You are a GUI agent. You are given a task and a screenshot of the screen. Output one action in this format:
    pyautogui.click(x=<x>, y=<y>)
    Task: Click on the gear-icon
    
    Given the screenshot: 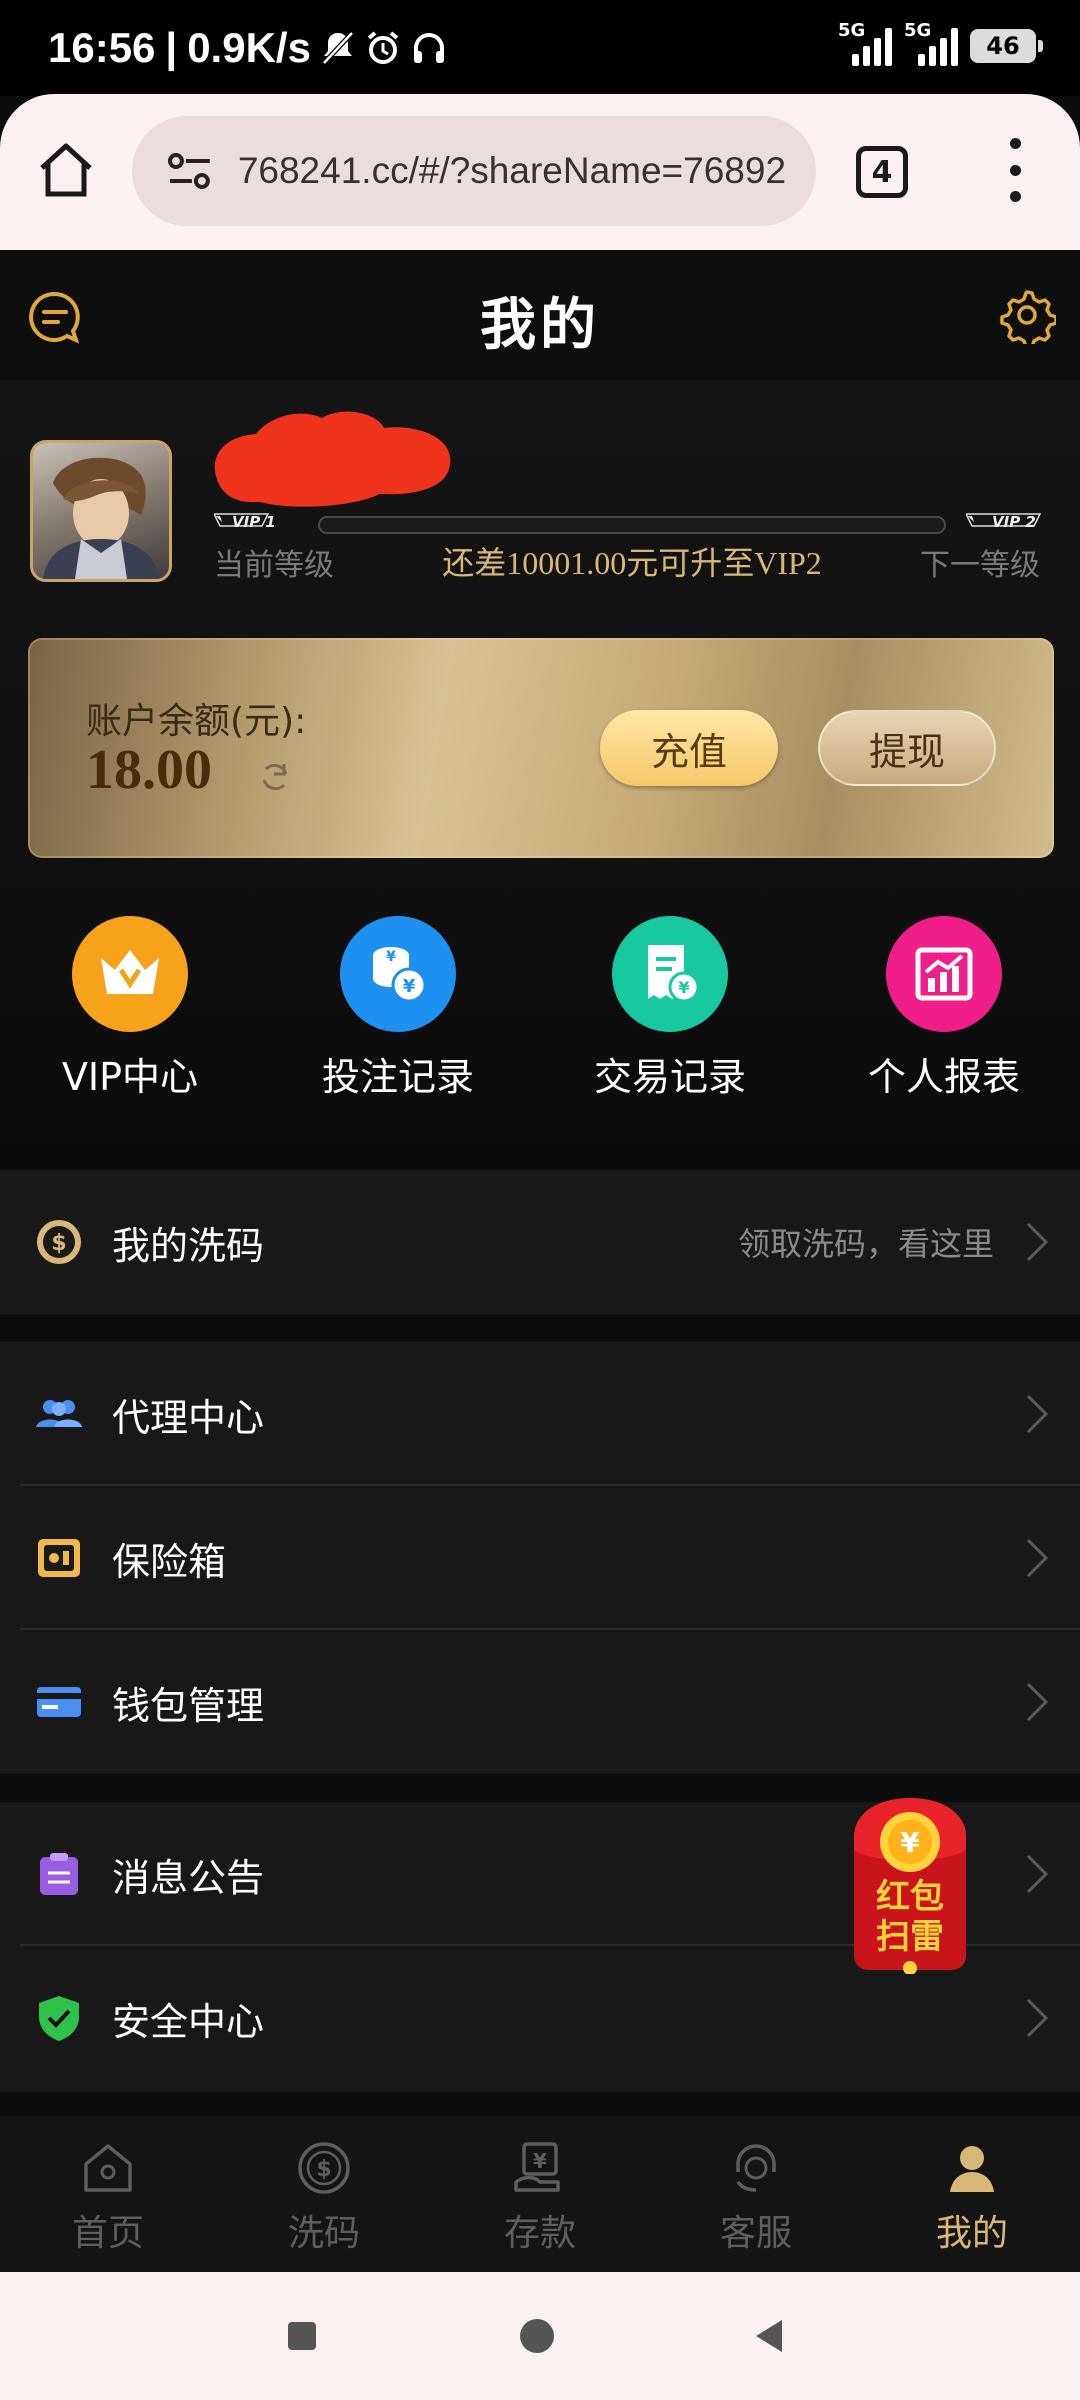 What is the action you would take?
    pyautogui.click(x=1027, y=315)
    